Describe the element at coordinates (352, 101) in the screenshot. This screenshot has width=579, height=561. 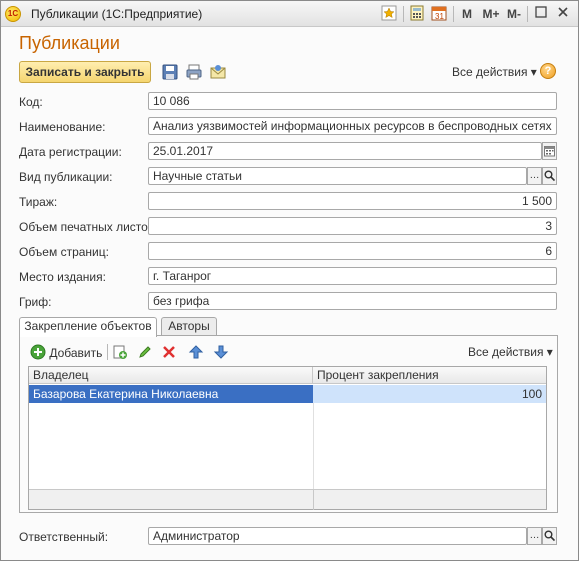
I see `code-field: 10 086` at that location.